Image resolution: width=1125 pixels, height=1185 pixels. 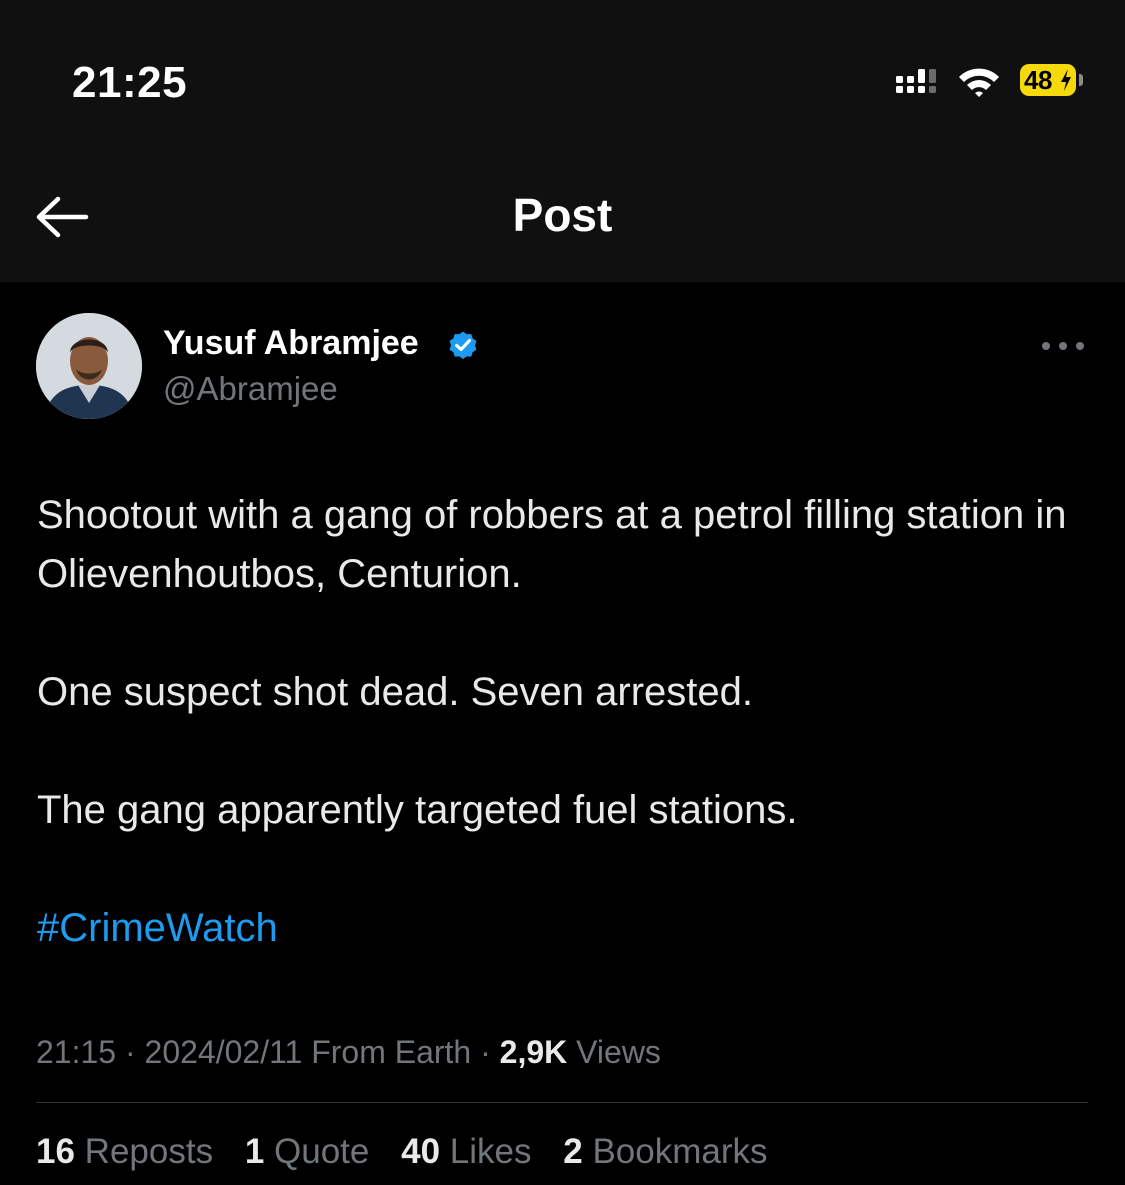 I want to click on avatar-photo, so click(x=89, y=366).